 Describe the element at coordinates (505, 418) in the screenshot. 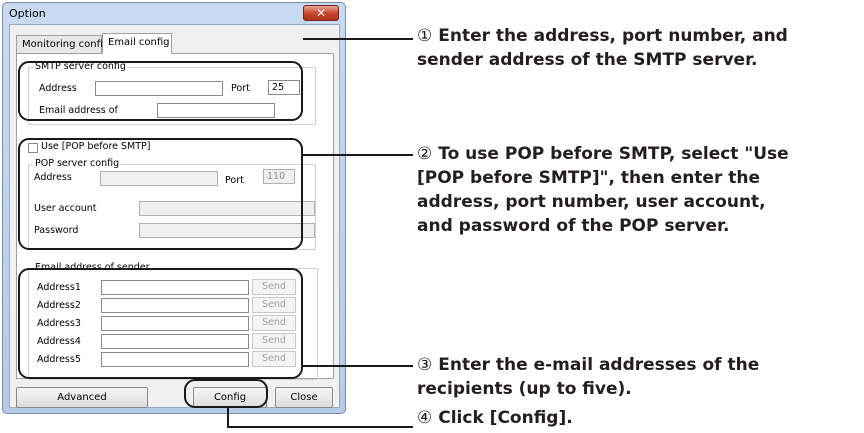

I see `step-text: Click [Config].` at that location.